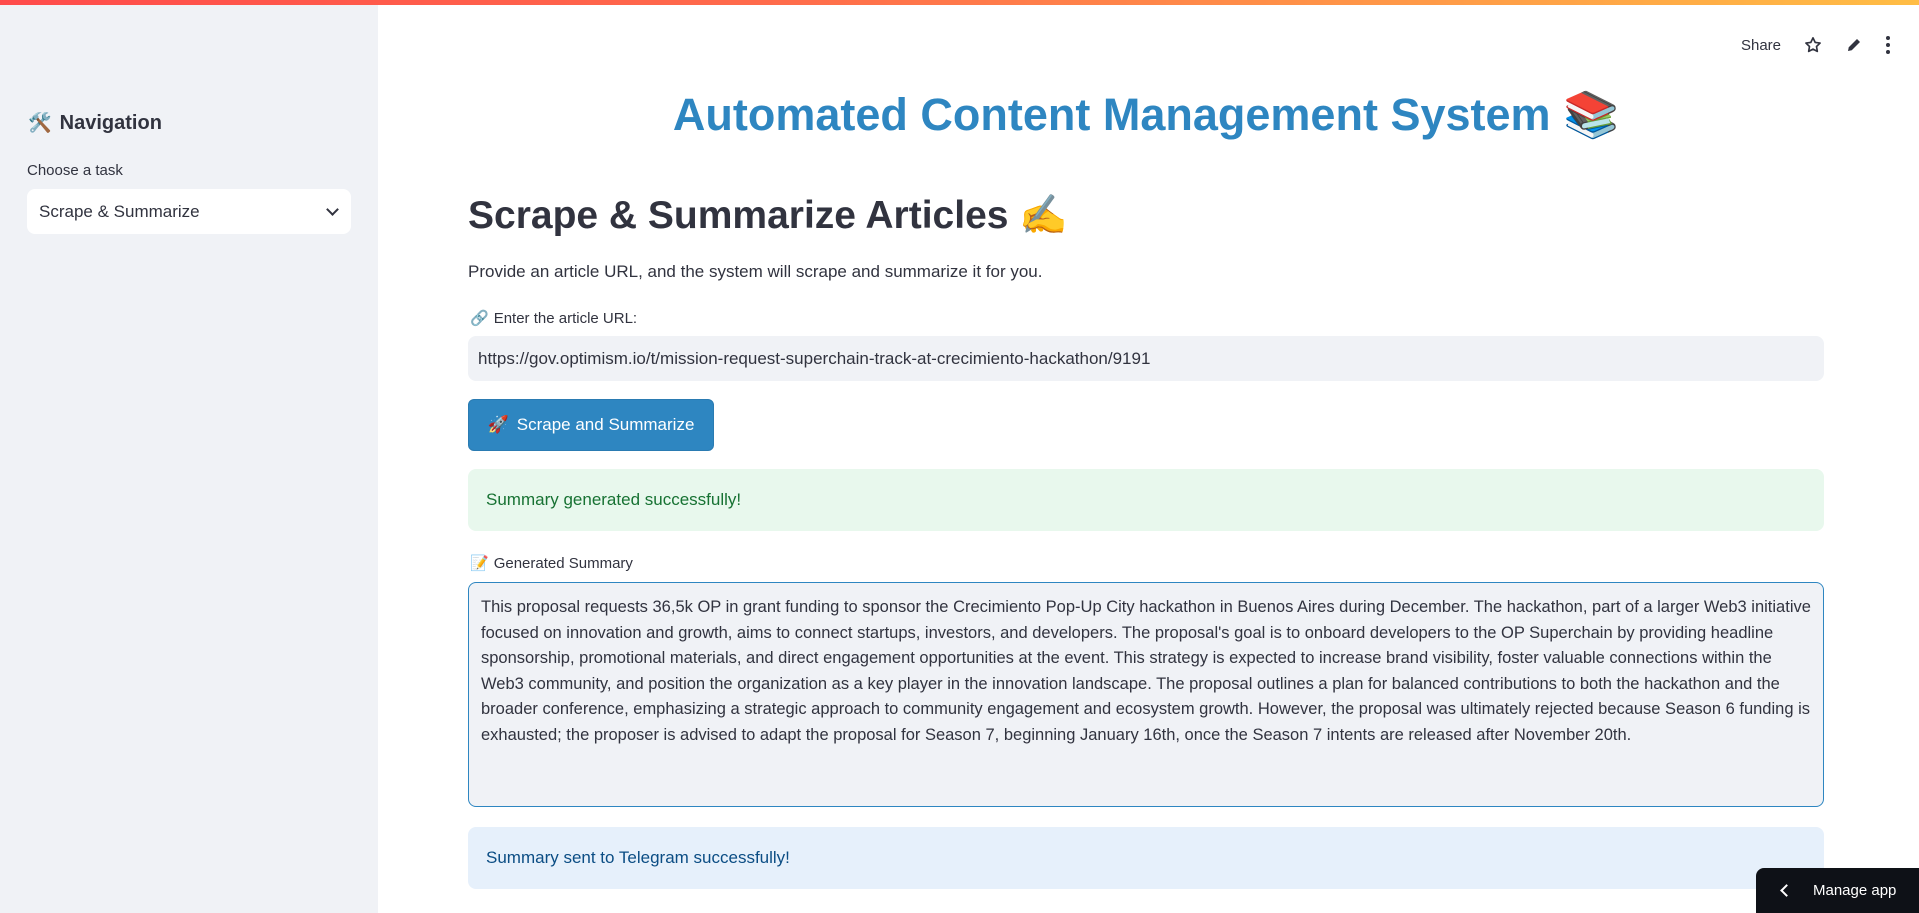 The height and width of the screenshot is (913, 1919). I want to click on manage-app-button: Manage app, so click(1837, 890).